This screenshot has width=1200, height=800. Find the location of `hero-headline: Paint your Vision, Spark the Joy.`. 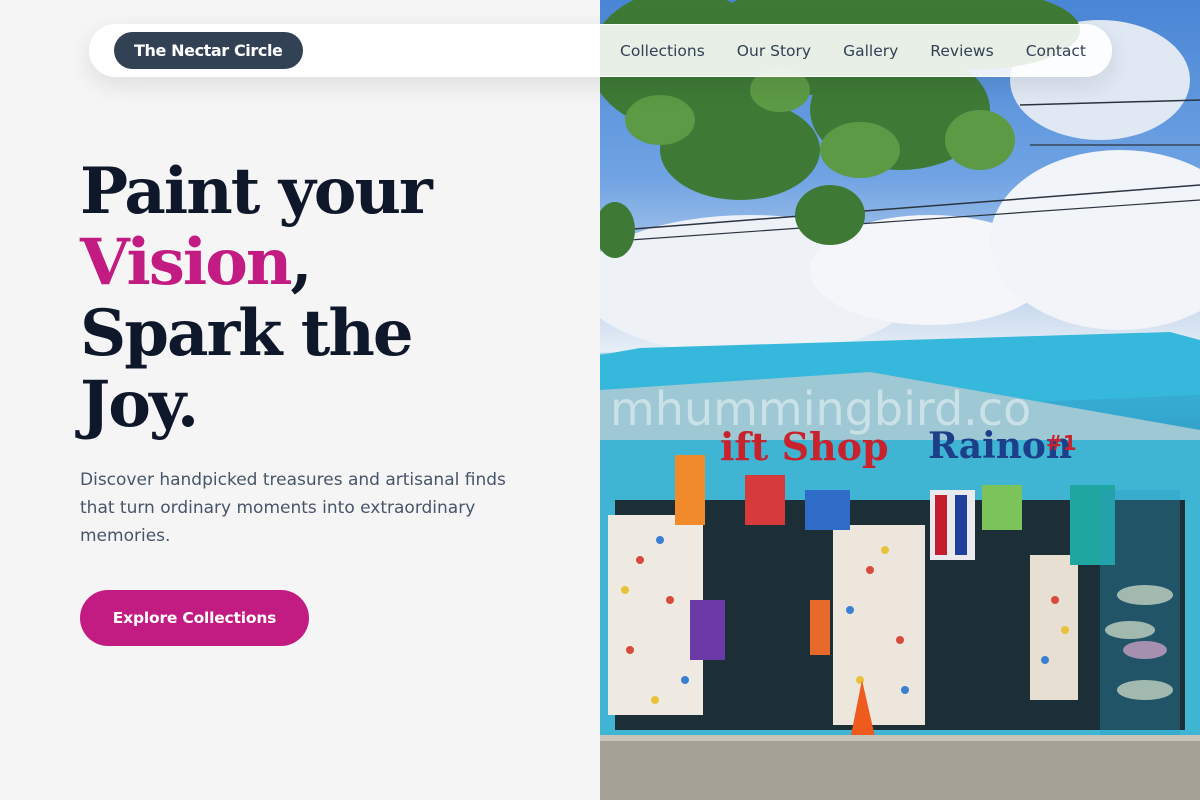

hero-headline: Paint your Vision, Spark the Joy. is located at coordinates (320, 298).